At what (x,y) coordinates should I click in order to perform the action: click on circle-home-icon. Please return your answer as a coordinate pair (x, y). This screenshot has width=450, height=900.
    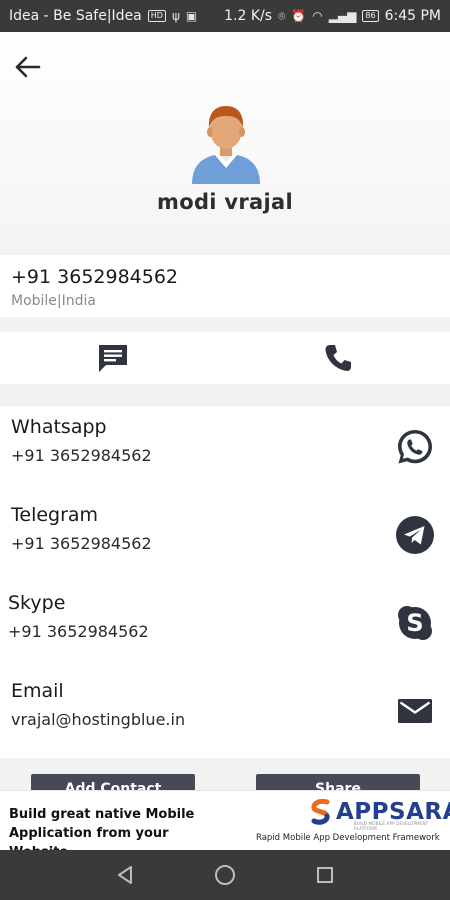
    Looking at the image, I should click on (225, 875).